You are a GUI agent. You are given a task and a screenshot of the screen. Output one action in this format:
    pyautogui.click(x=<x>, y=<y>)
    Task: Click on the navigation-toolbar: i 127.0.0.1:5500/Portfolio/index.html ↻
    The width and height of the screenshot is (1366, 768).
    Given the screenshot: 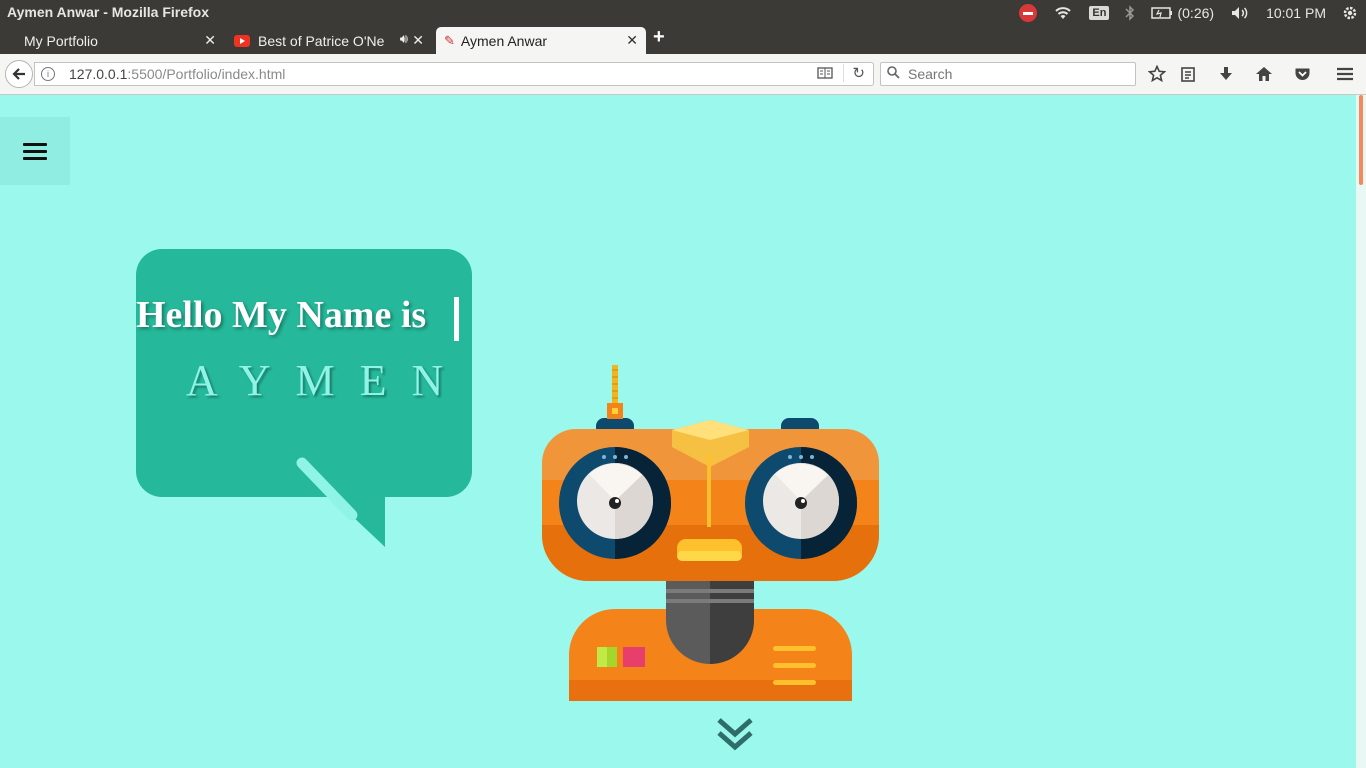 What is the action you would take?
    pyautogui.click(x=683, y=74)
    